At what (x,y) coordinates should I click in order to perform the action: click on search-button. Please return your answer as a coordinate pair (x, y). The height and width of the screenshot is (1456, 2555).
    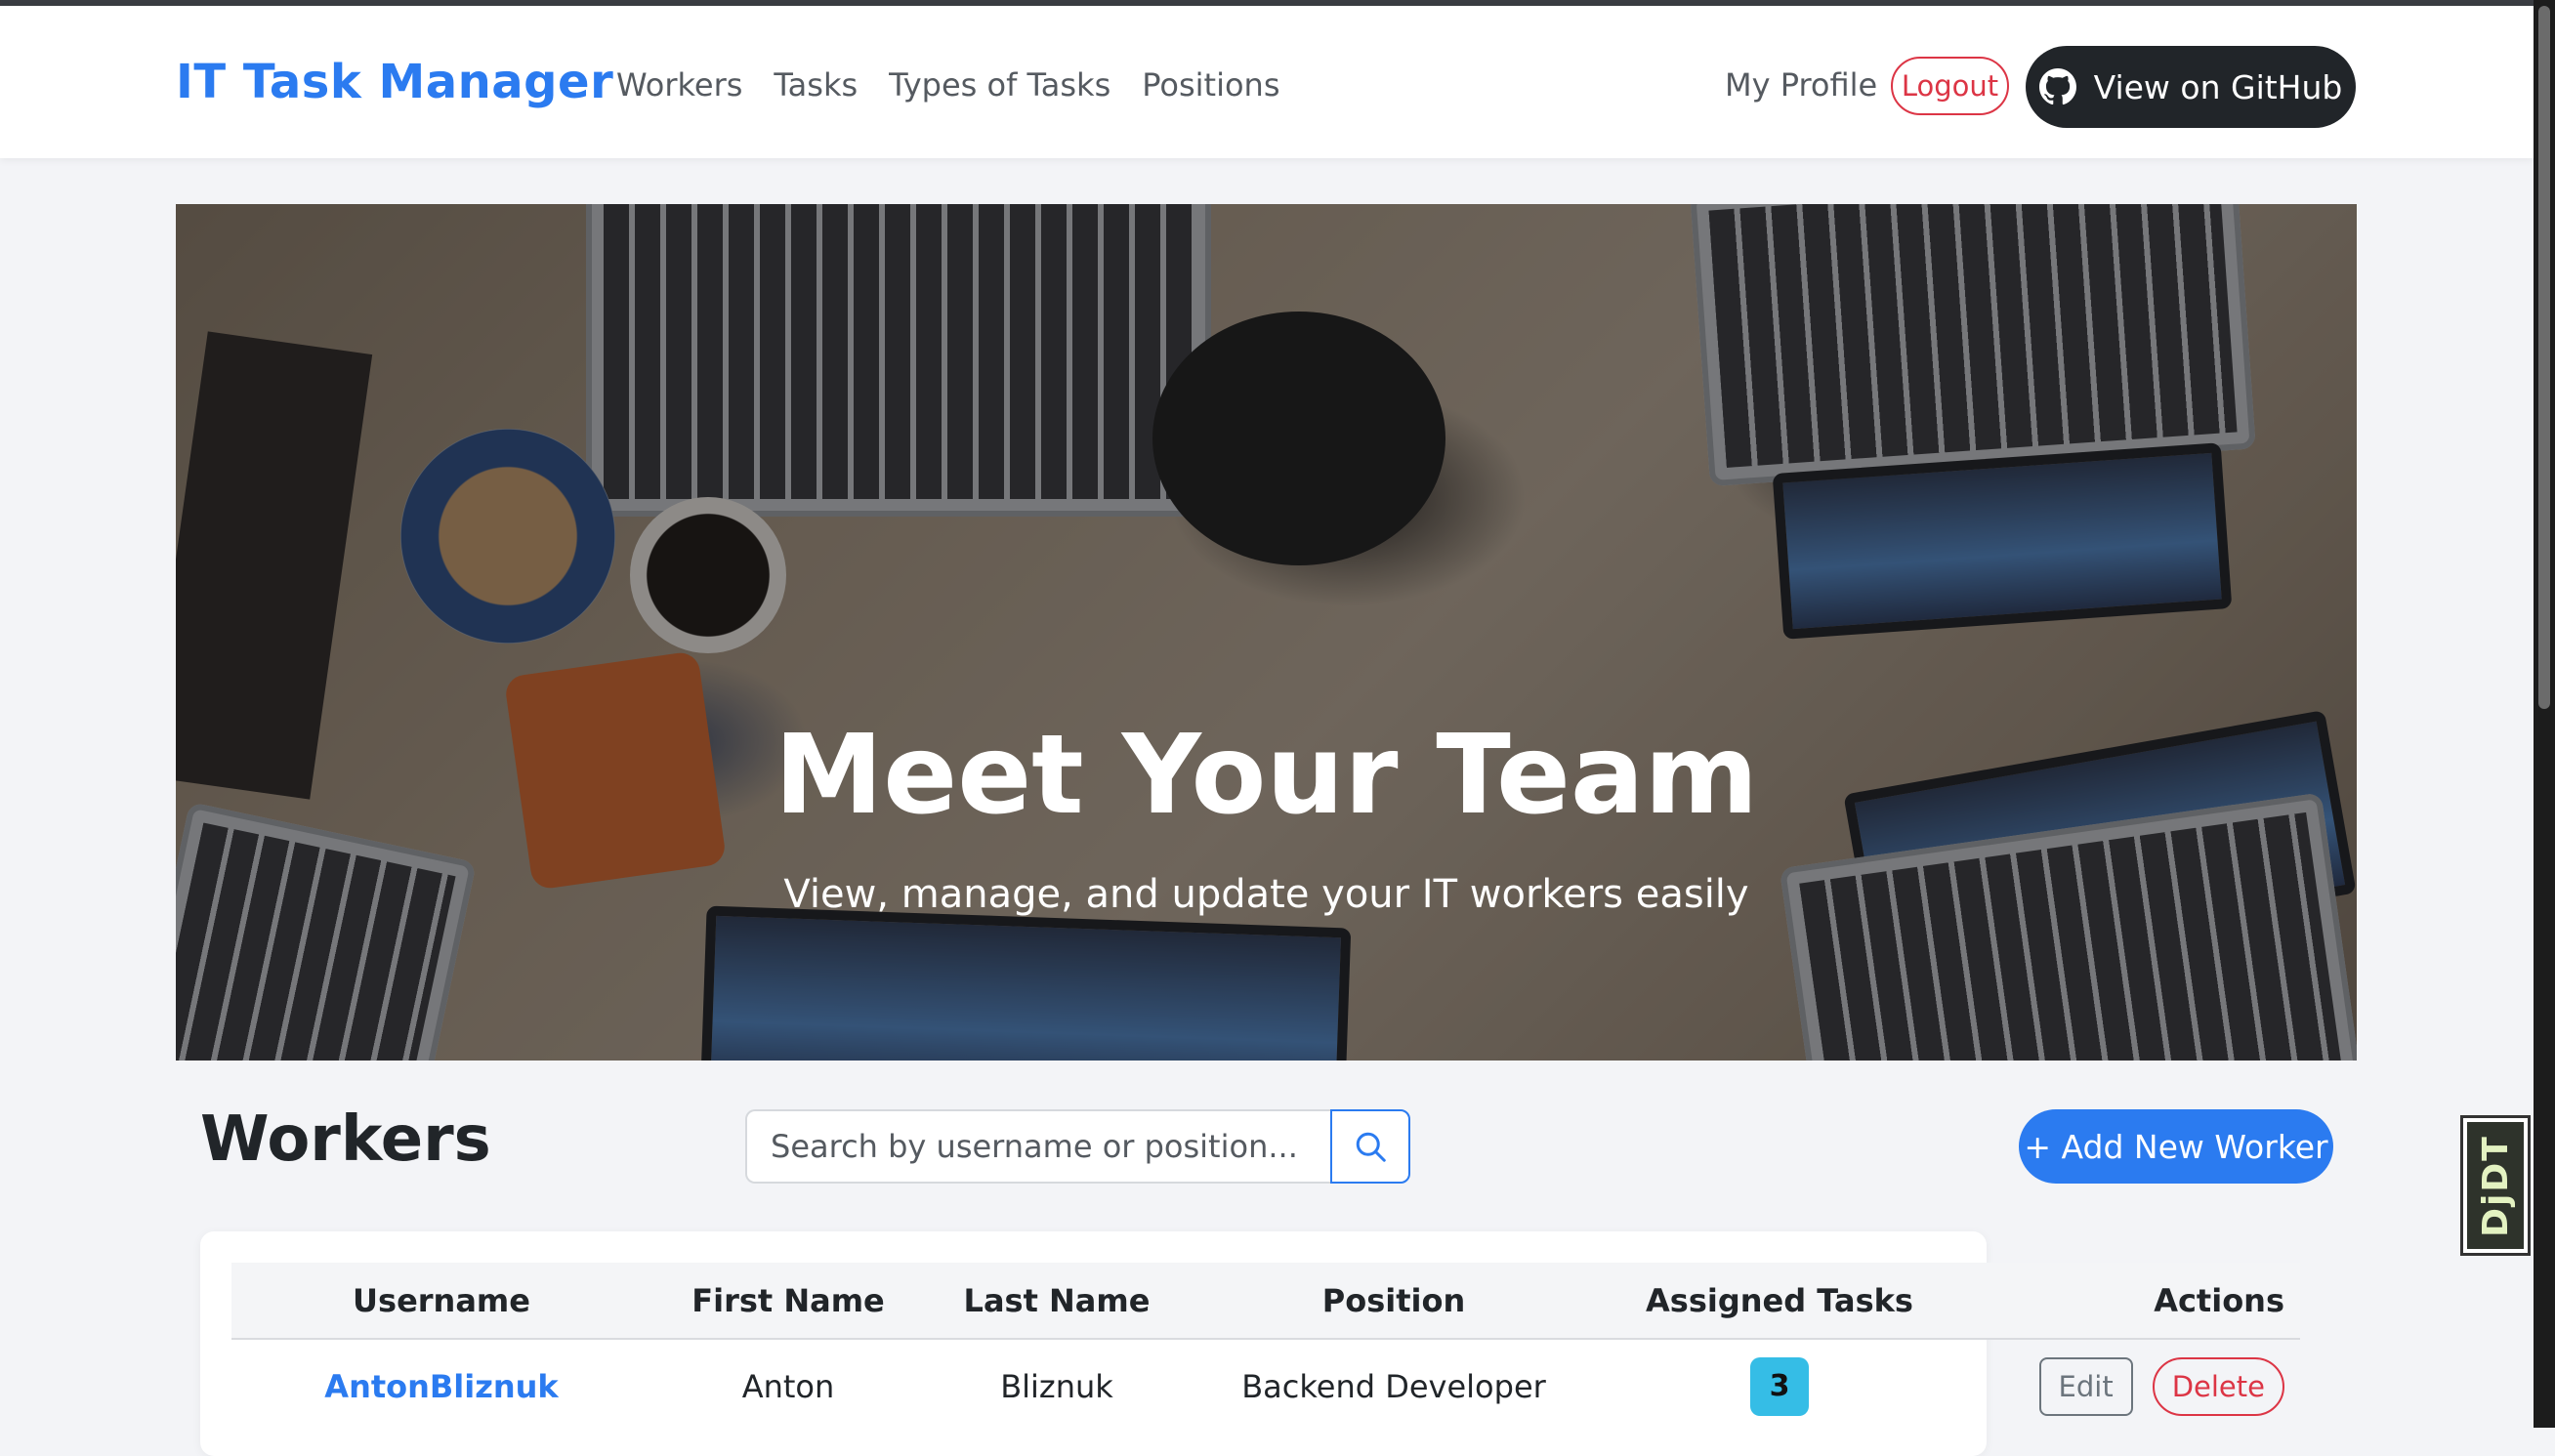
    Looking at the image, I should click on (1370, 1146).